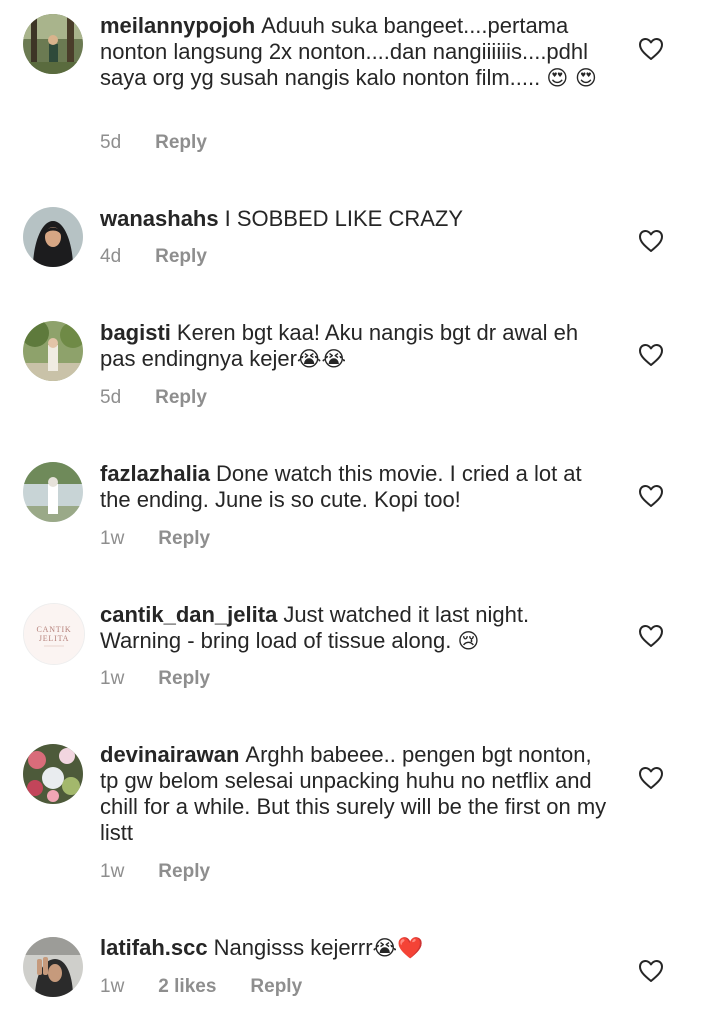  Describe the element at coordinates (187, 986) in the screenshot. I see `likes-count: 2 likes` at that location.